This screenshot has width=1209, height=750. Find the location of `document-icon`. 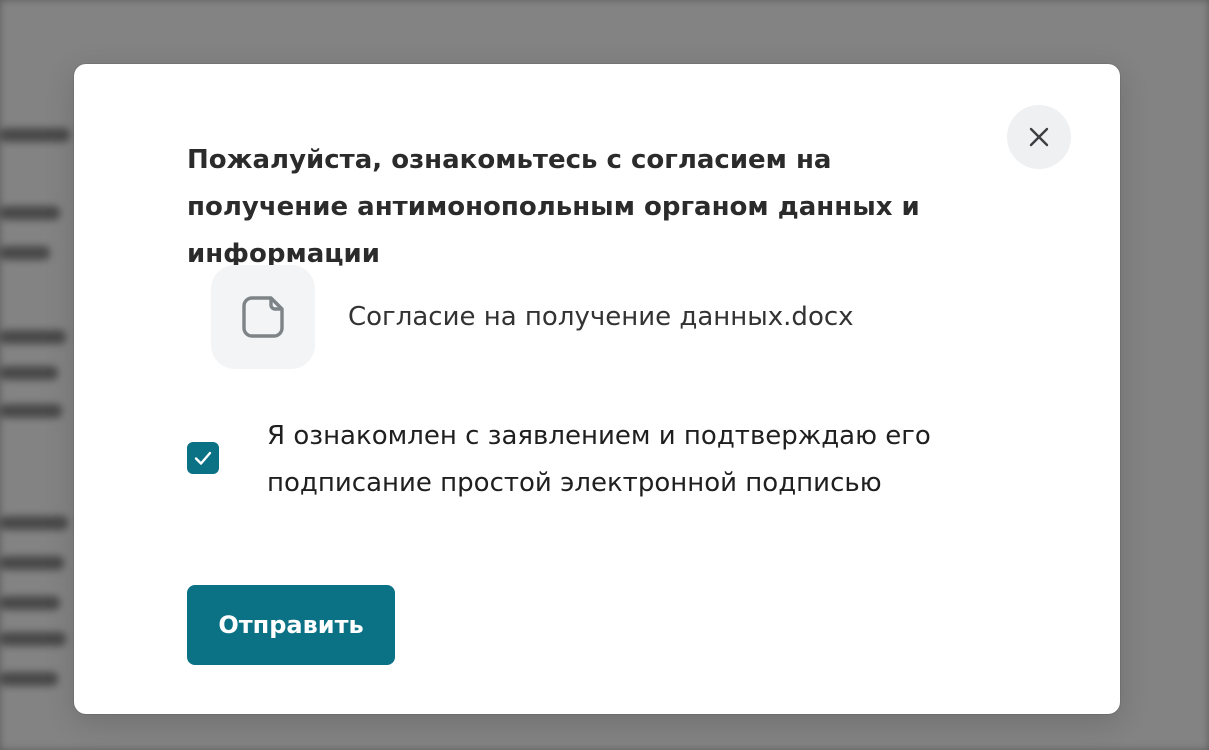

document-icon is located at coordinates (263, 317).